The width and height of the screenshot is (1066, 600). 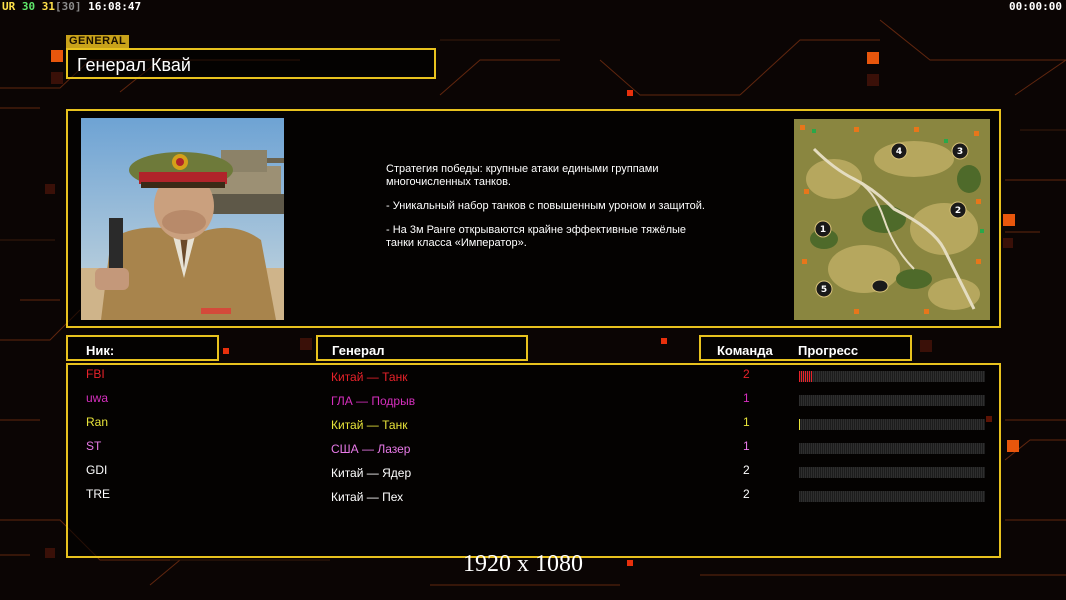 I want to click on player-nick: Ran, so click(x=97, y=422).